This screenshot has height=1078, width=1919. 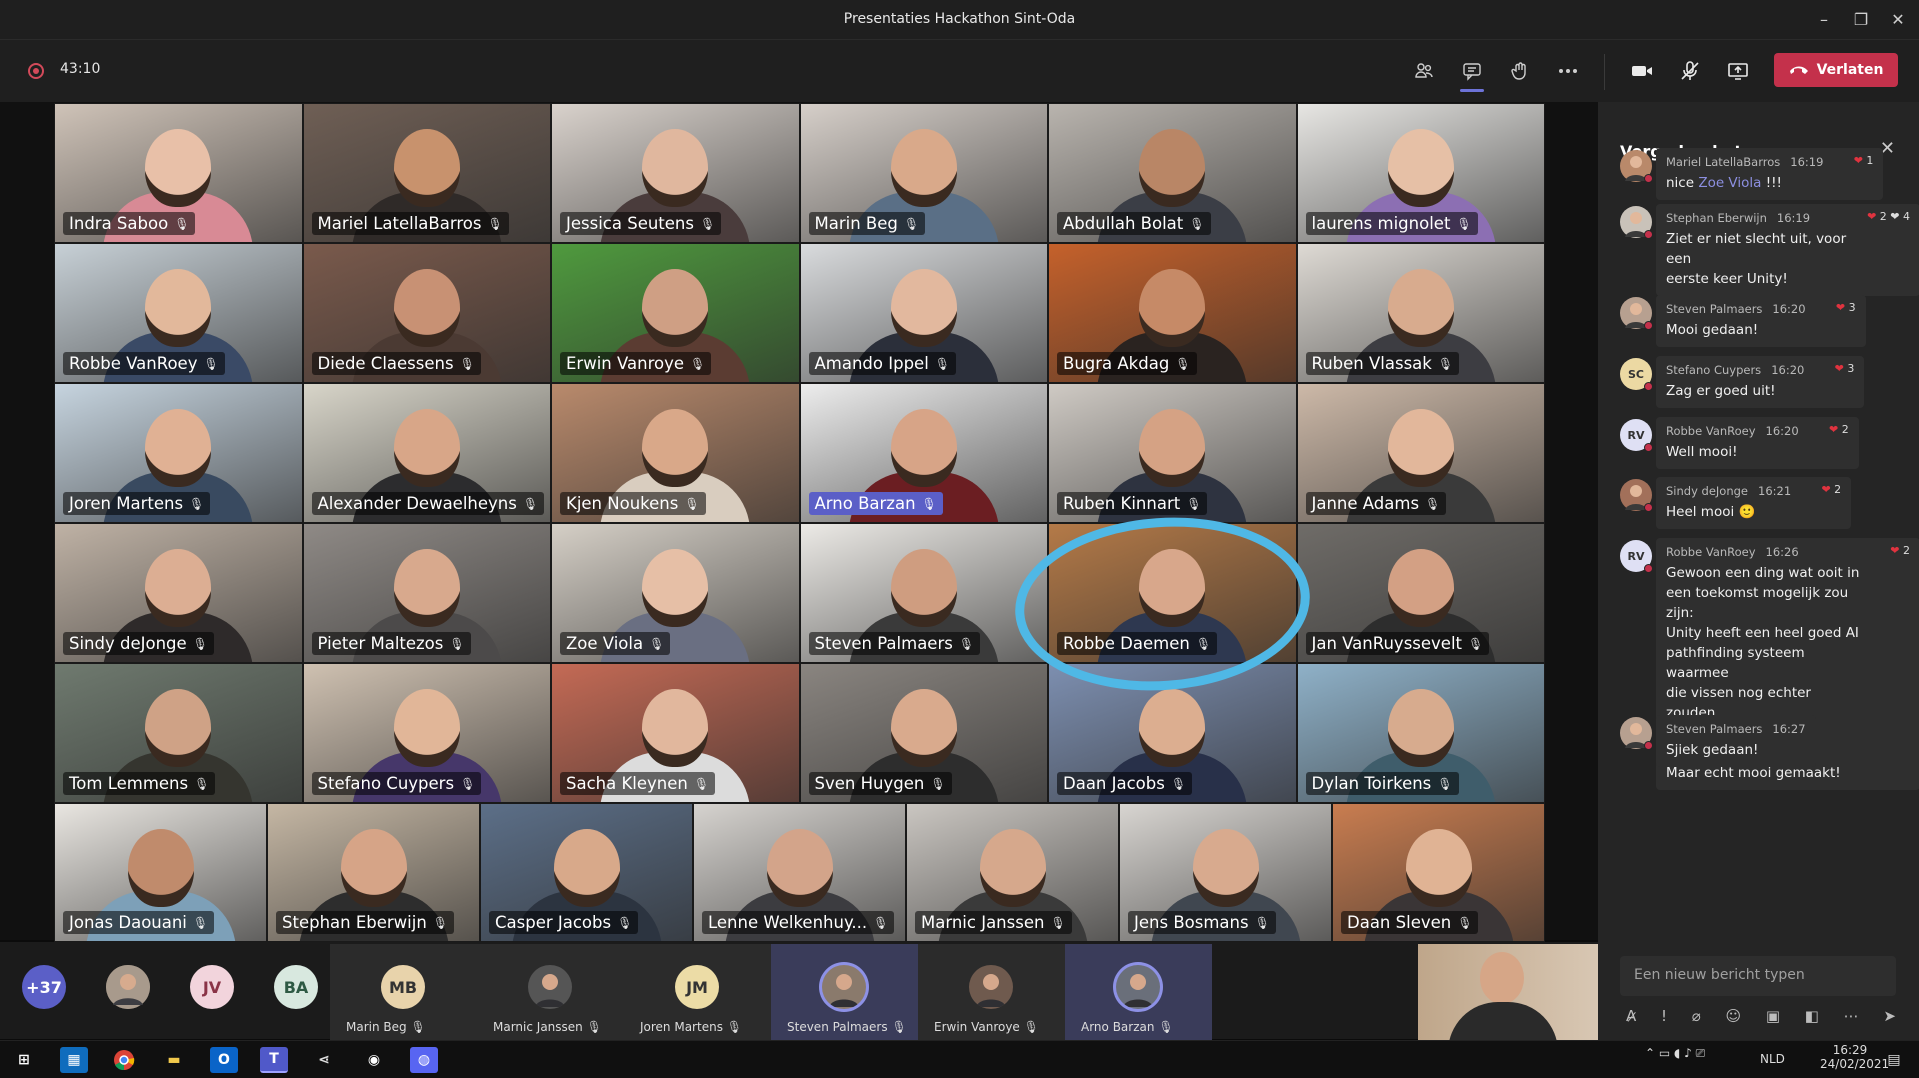 I want to click on participant-video-tile: Steven Palmaers 🎙︎, so click(x=923, y=593).